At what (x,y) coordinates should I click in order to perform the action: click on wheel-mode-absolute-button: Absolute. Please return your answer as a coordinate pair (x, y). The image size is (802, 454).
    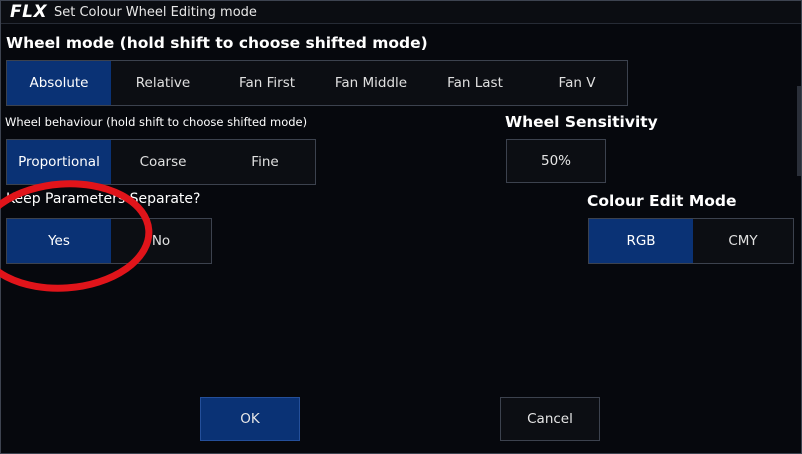
    Looking at the image, I should click on (59, 83).